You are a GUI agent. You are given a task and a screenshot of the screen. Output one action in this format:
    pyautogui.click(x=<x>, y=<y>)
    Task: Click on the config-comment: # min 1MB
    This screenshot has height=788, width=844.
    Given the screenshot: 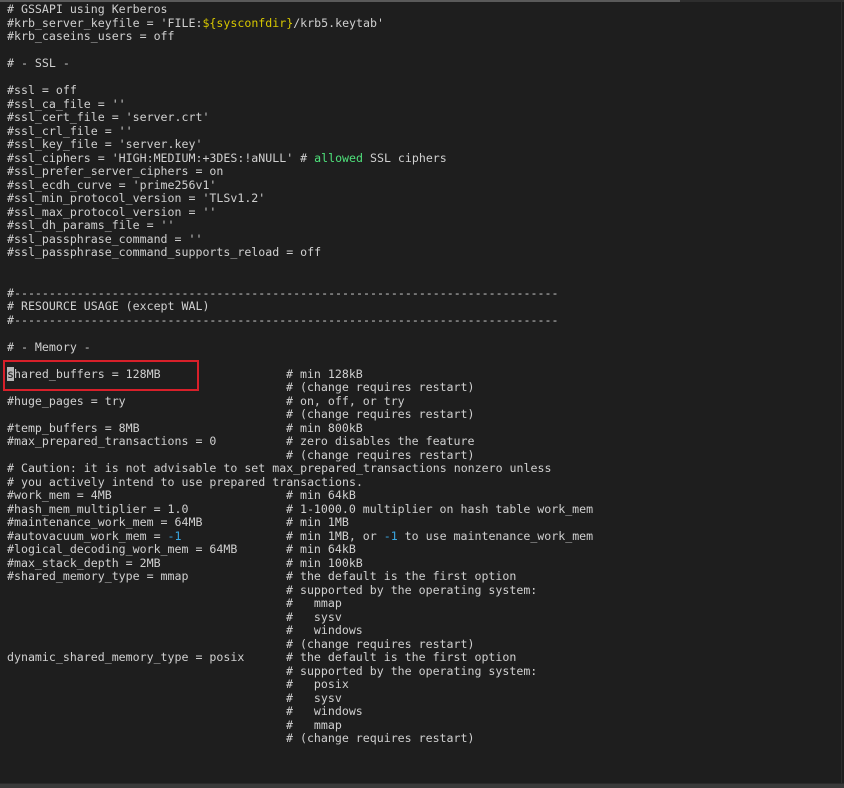 What is the action you would take?
    pyautogui.click(x=317, y=522)
    